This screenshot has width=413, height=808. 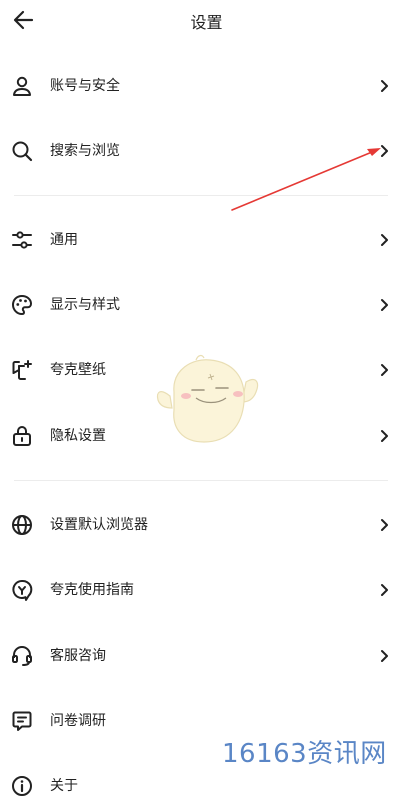 I want to click on settings-item-label: 问卷调研, so click(x=78, y=721).